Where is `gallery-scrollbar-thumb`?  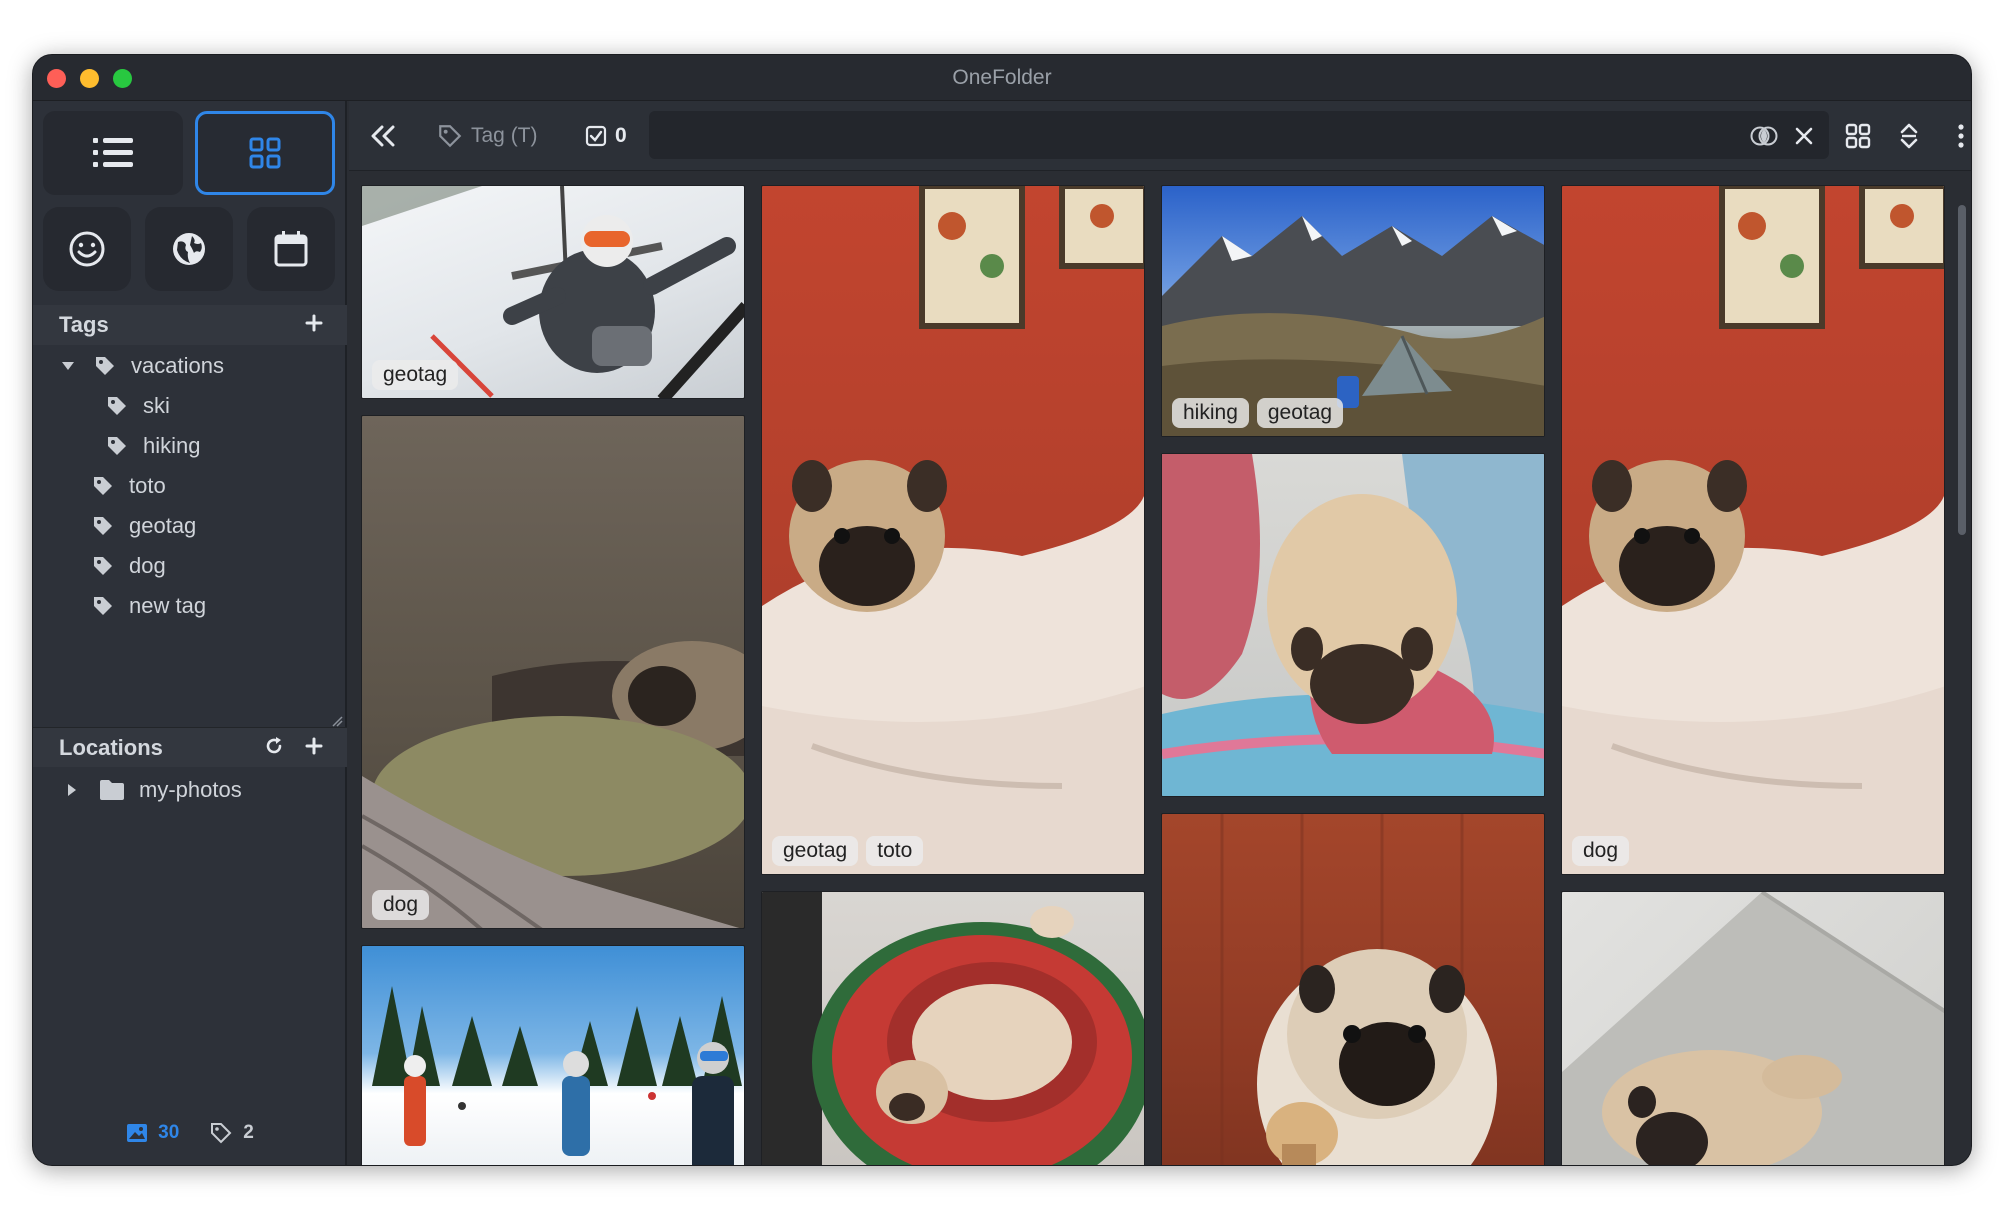
gallery-scrollbar-thumb is located at coordinates (1962, 370).